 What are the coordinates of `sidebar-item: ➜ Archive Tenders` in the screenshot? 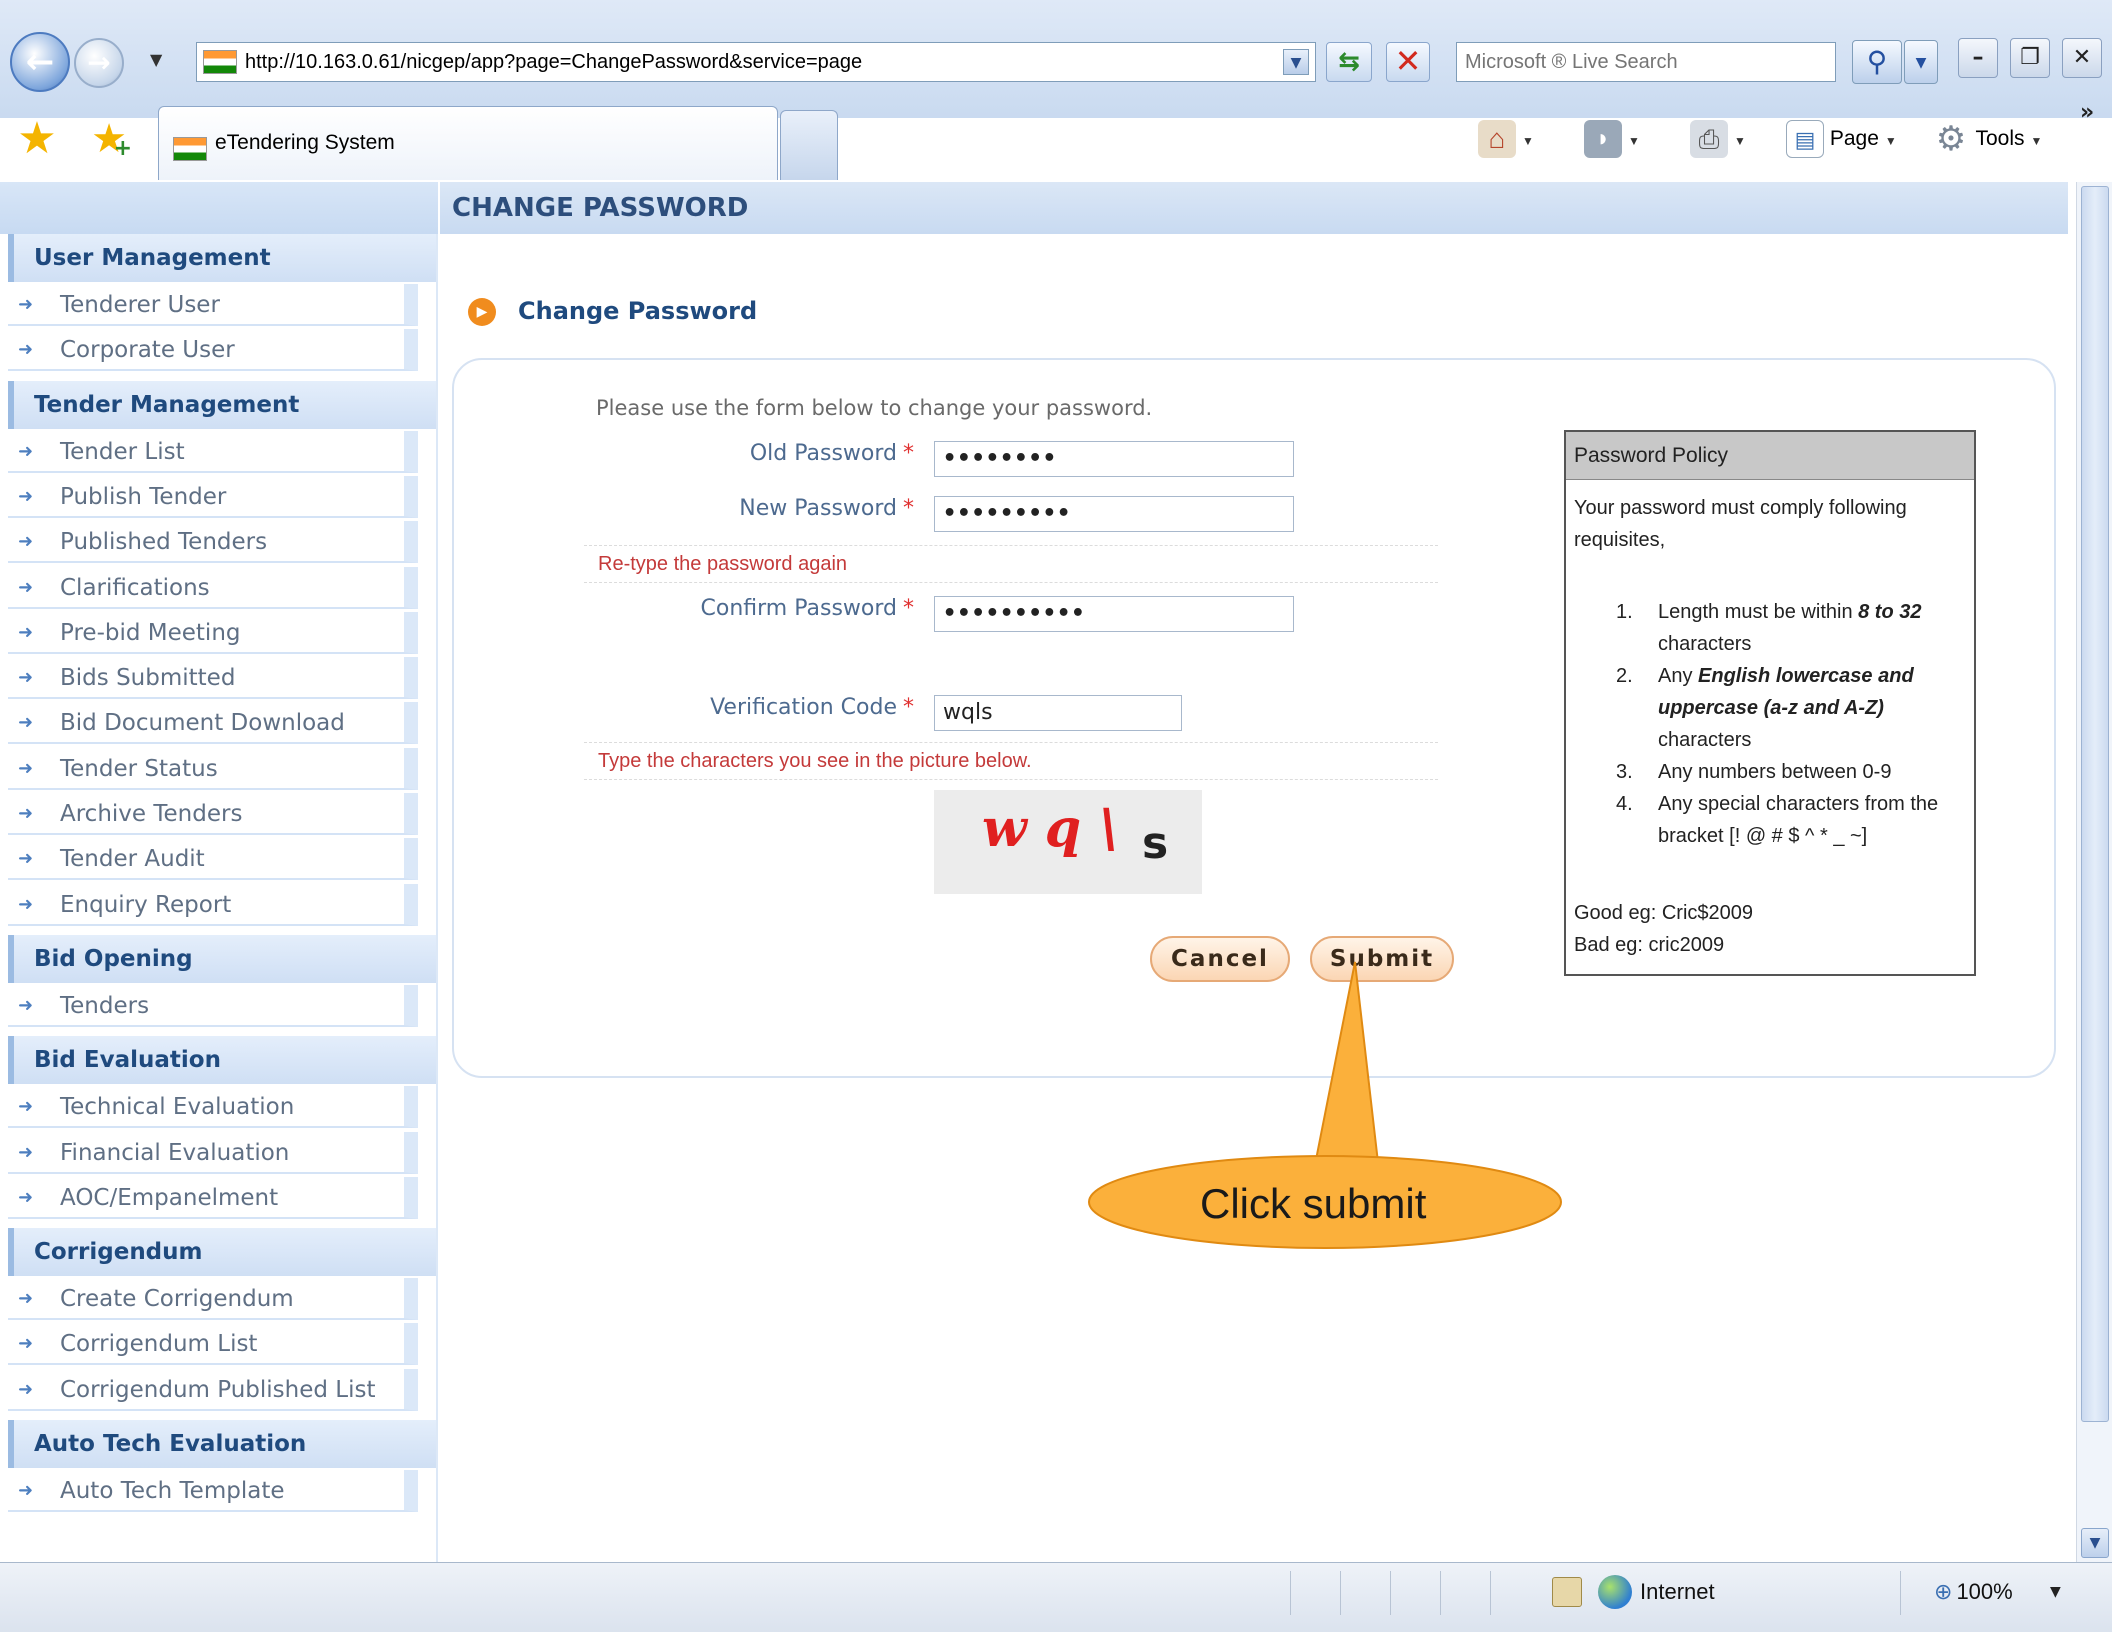 It's located at (213, 814).